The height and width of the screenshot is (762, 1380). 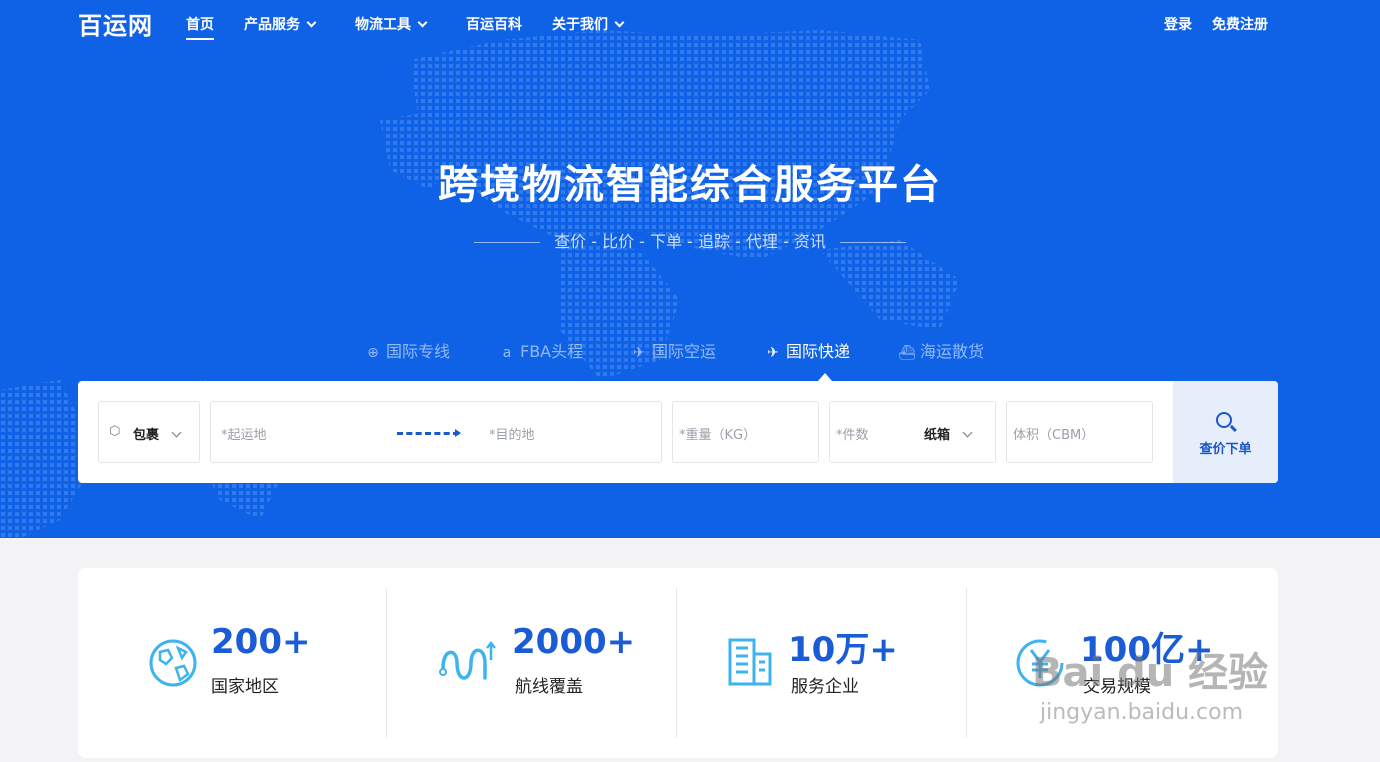 What do you see at coordinates (912, 432) in the screenshot?
I see `pieces-field: *件数 纸箱` at bounding box center [912, 432].